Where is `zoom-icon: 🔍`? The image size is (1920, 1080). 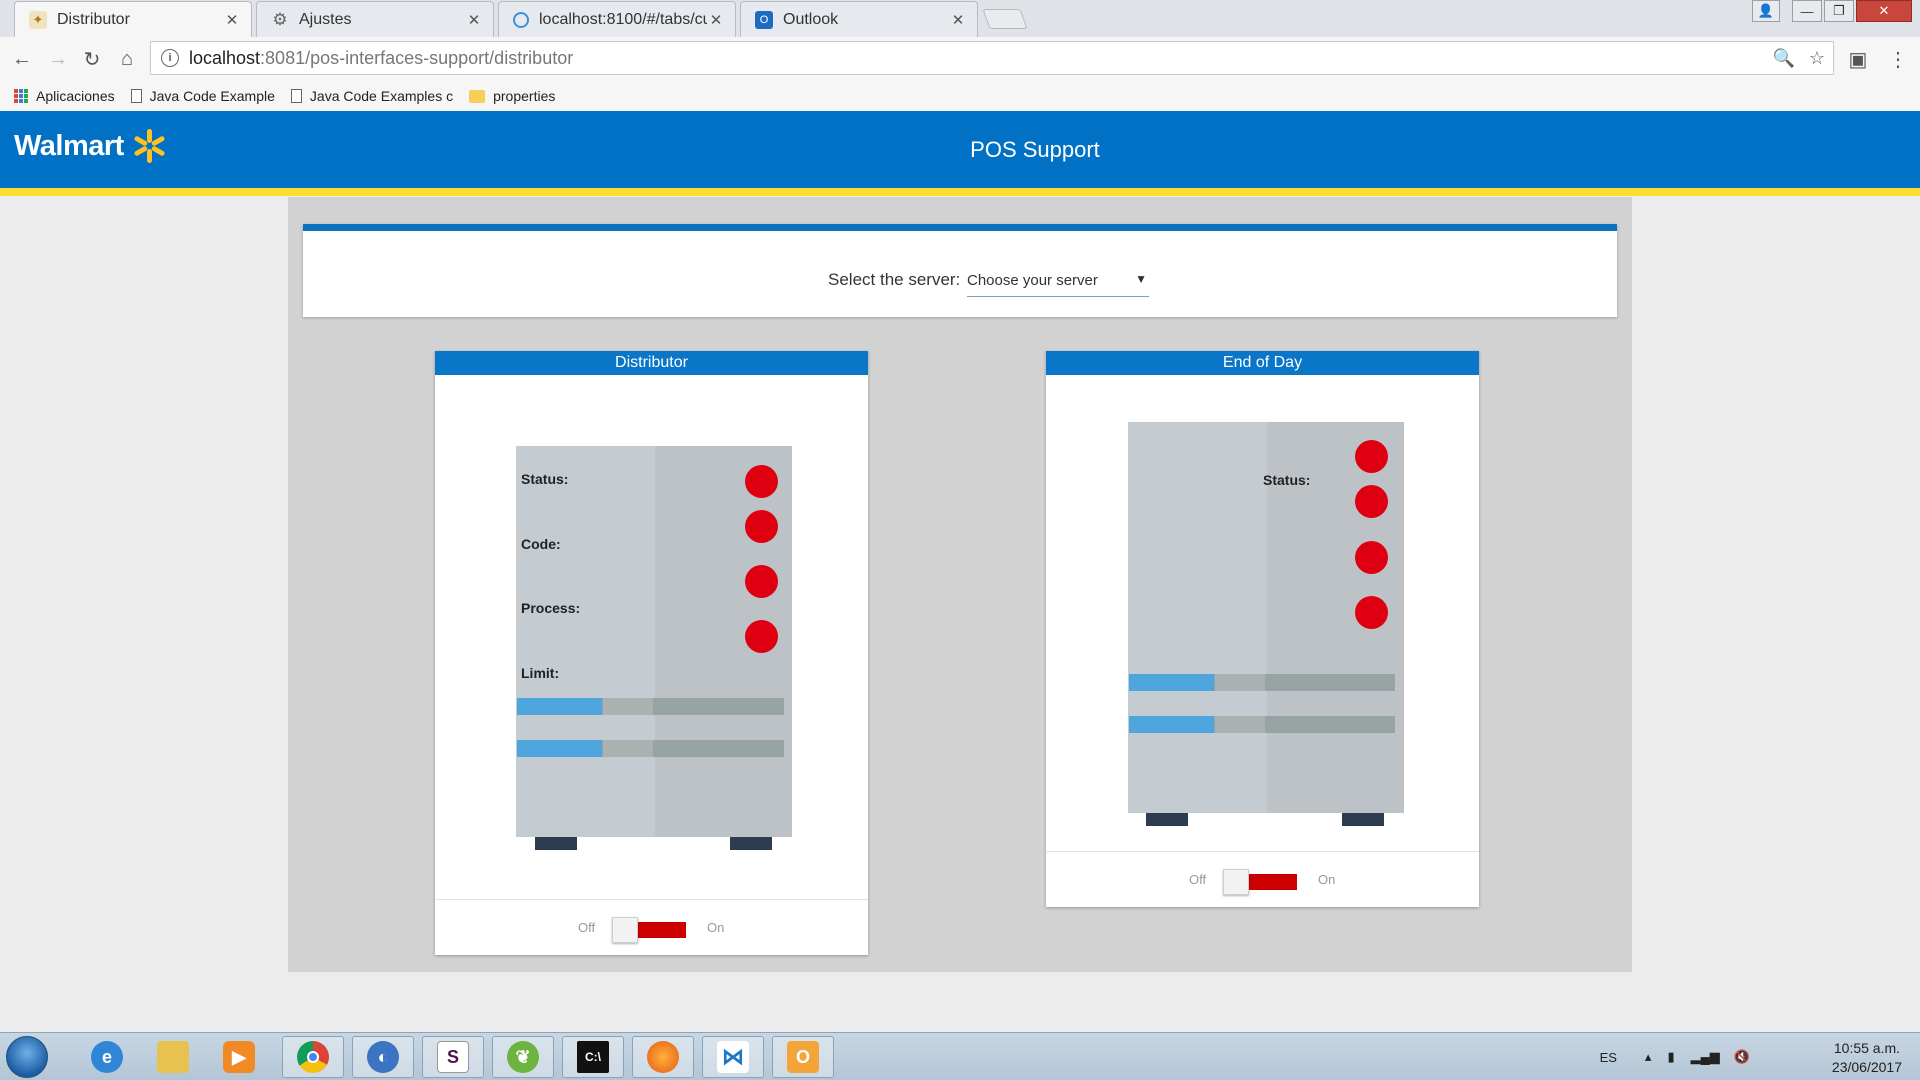
zoom-icon: 🔍 is located at coordinates (1783, 58).